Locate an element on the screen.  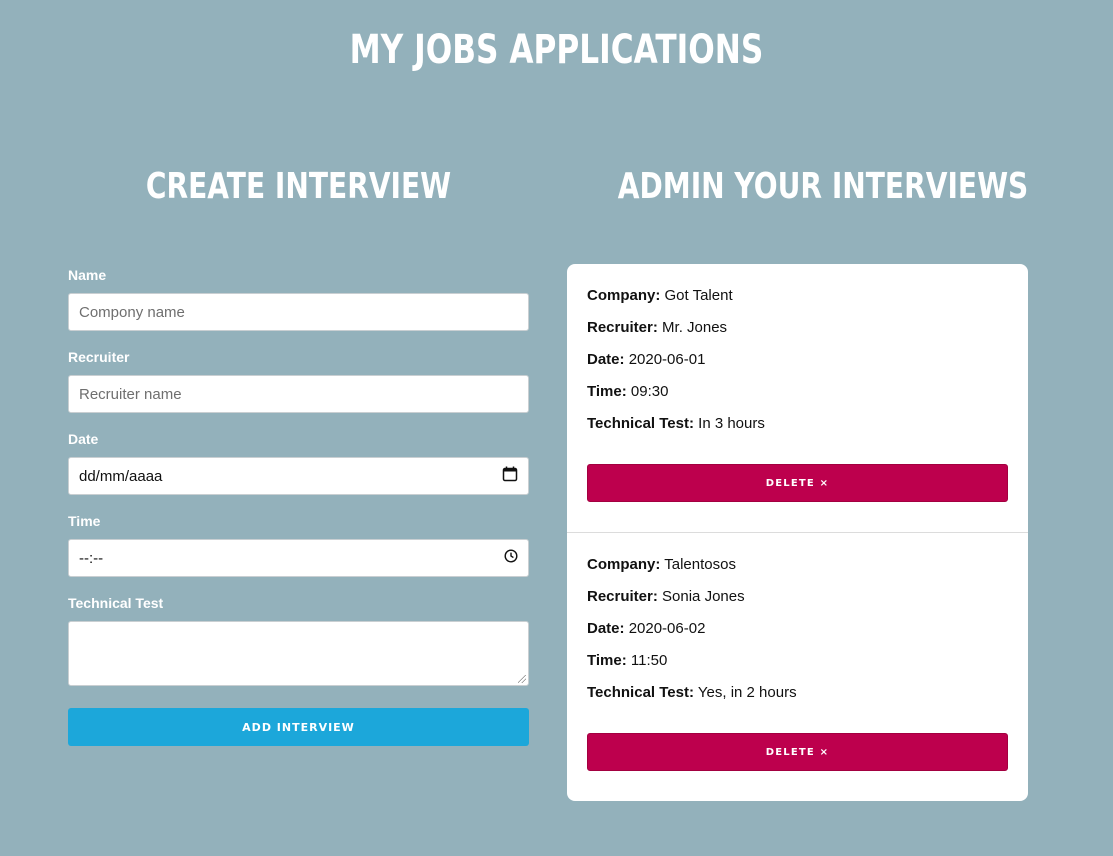
recruiter-label: Recruiter is located at coordinates (99, 357).